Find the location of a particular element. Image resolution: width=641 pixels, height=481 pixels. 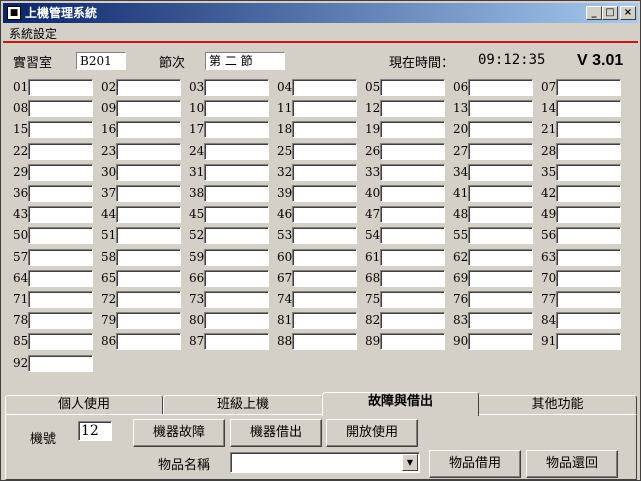

chevron-down-icon: ▼ is located at coordinates (410, 462).